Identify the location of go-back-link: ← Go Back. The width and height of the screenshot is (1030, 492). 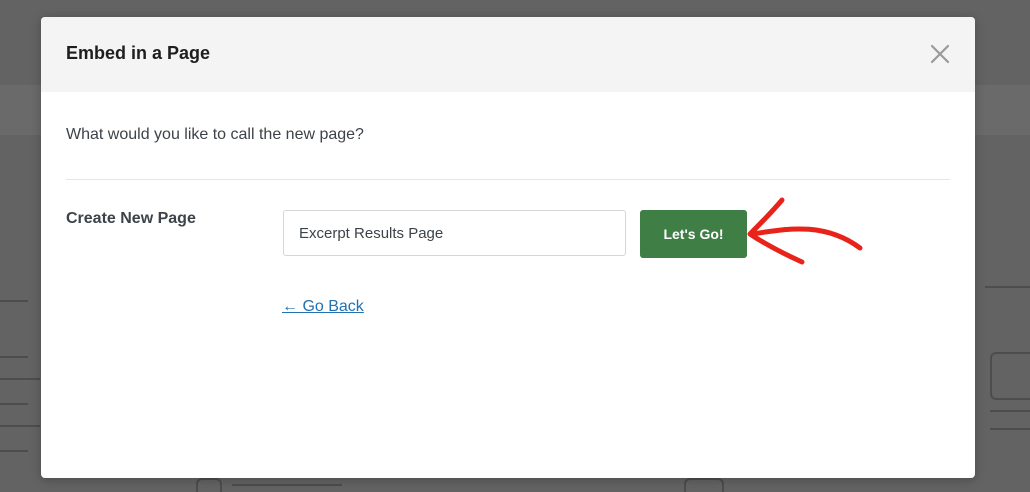
(323, 307).